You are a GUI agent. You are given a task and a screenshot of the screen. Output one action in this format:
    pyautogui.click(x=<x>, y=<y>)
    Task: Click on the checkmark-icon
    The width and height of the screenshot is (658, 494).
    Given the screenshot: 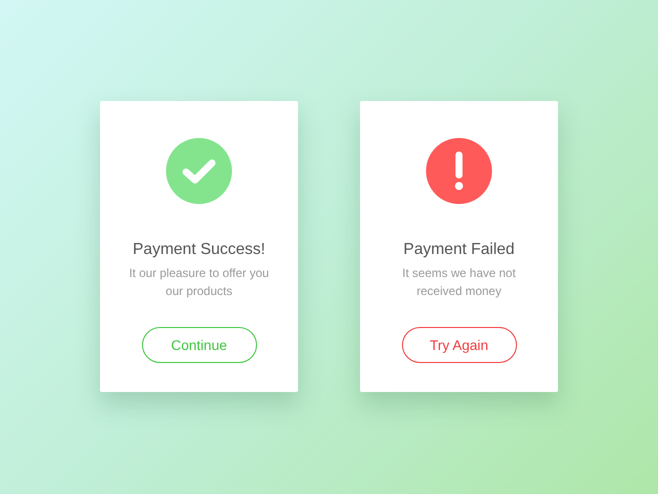 What is the action you would take?
    pyautogui.click(x=199, y=171)
    